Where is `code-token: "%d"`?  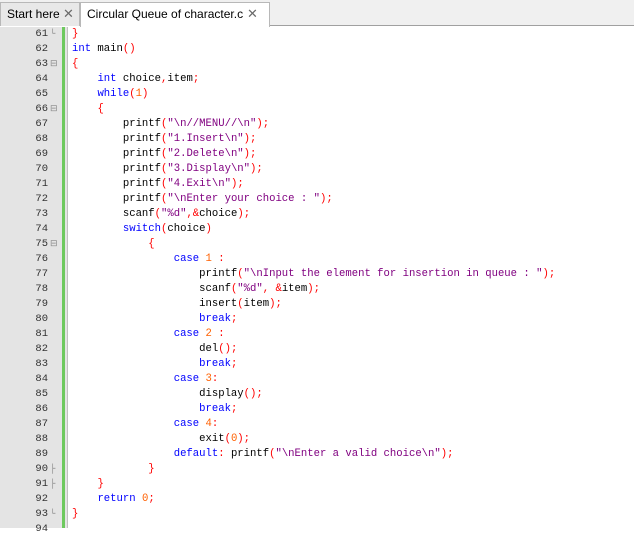 code-token: "%d" is located at coordinates (174, 214).